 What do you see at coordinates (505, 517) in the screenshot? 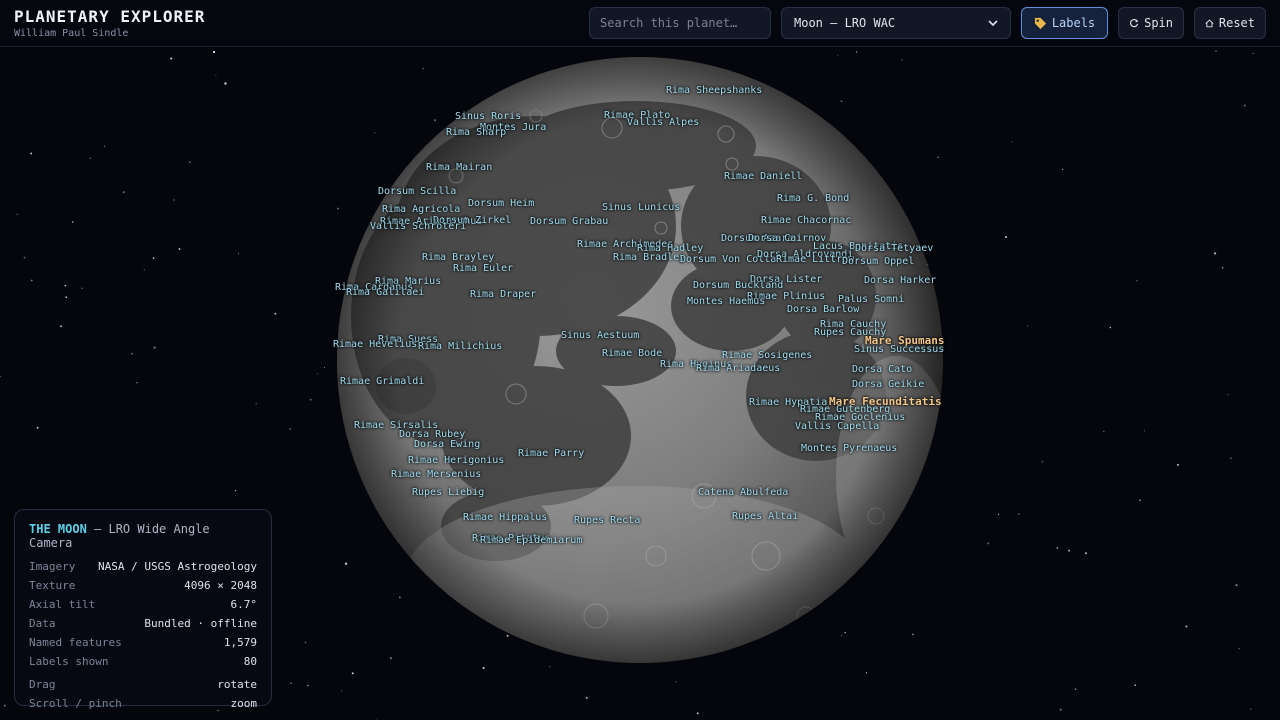
I see `feature-label: Rimae Hippalus` at bounding box center [505, 517].